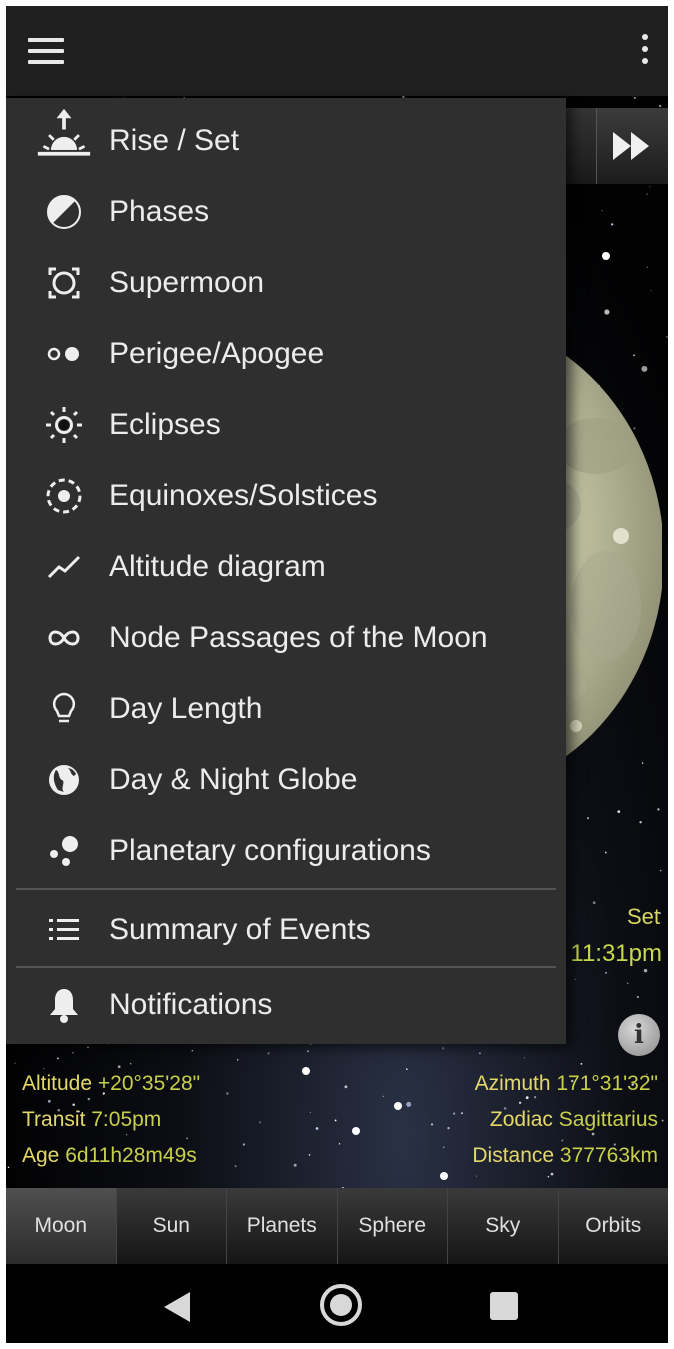 The width and height of the screenshot is (674, 1349). What do you see at coordinates (286, 567) in the screenshot?
I see `menu-item-altitude-diagram: Altitude diagram` at bounding box center [286, 567].